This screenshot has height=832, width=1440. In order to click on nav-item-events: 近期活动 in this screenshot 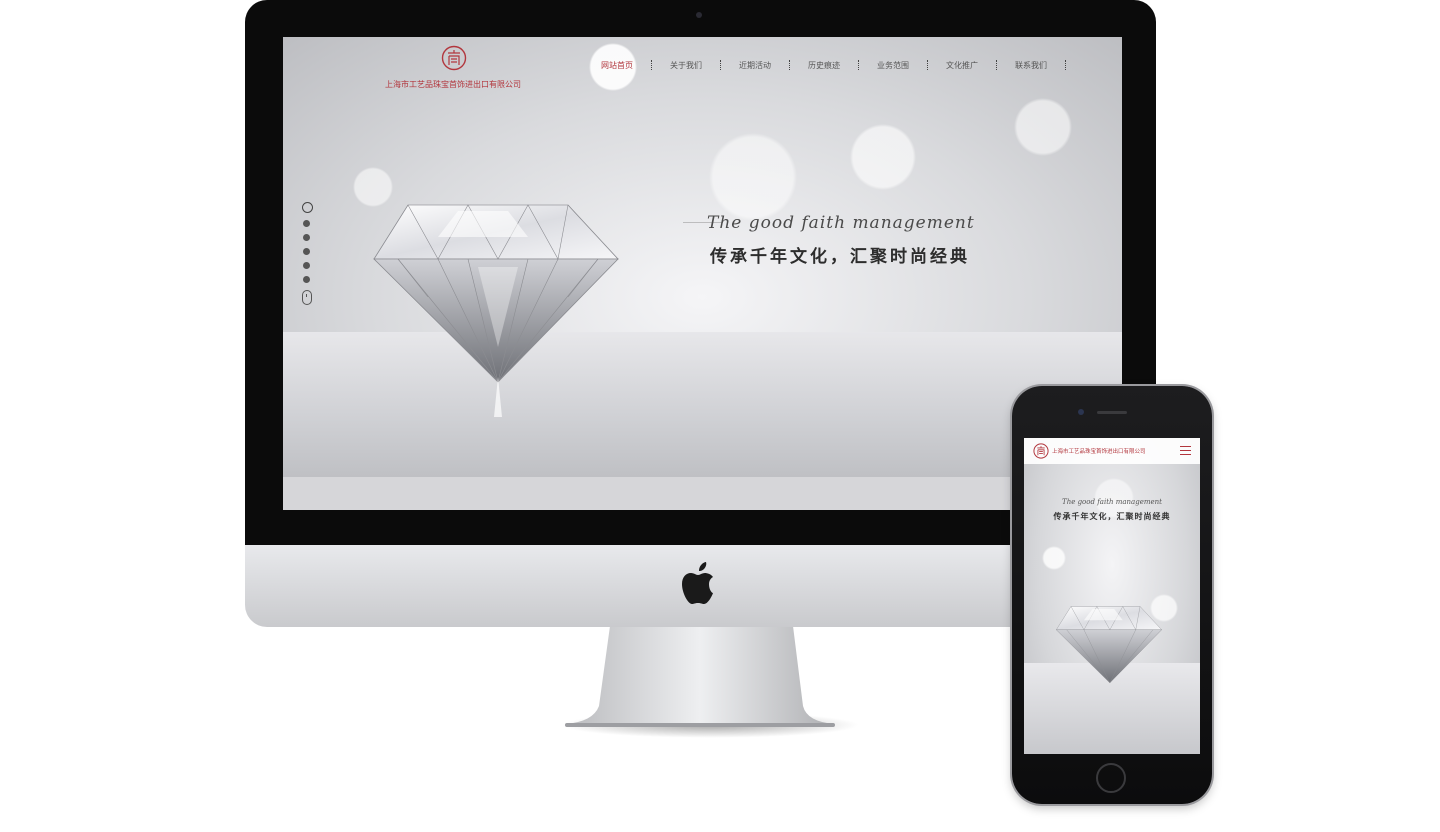, I will do `click(755, 65)`.